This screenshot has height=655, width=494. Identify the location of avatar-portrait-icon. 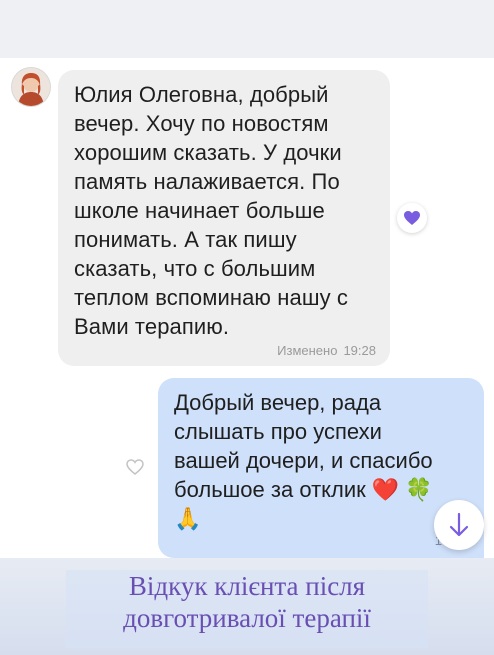
(31, 87).